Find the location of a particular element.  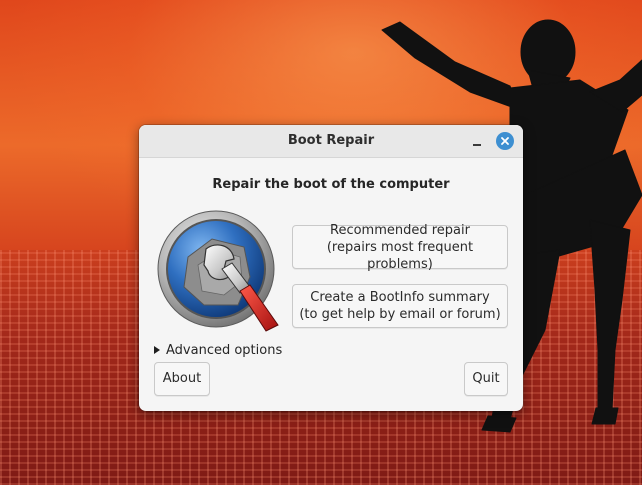

window-title: Boot Repair is located at coordinates (331, 140).